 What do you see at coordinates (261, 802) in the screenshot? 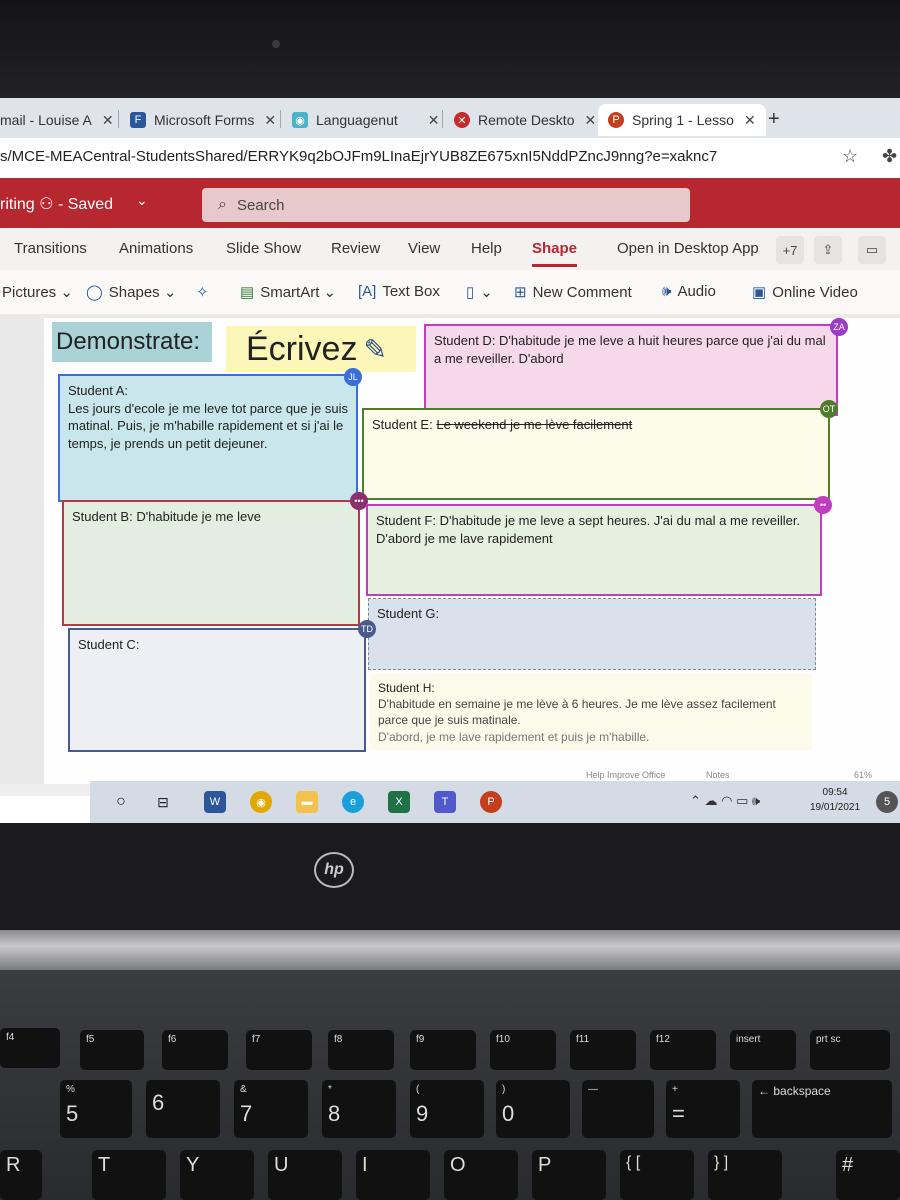
I see `chrome-icon: ◉` at bounding box center [261, 802].